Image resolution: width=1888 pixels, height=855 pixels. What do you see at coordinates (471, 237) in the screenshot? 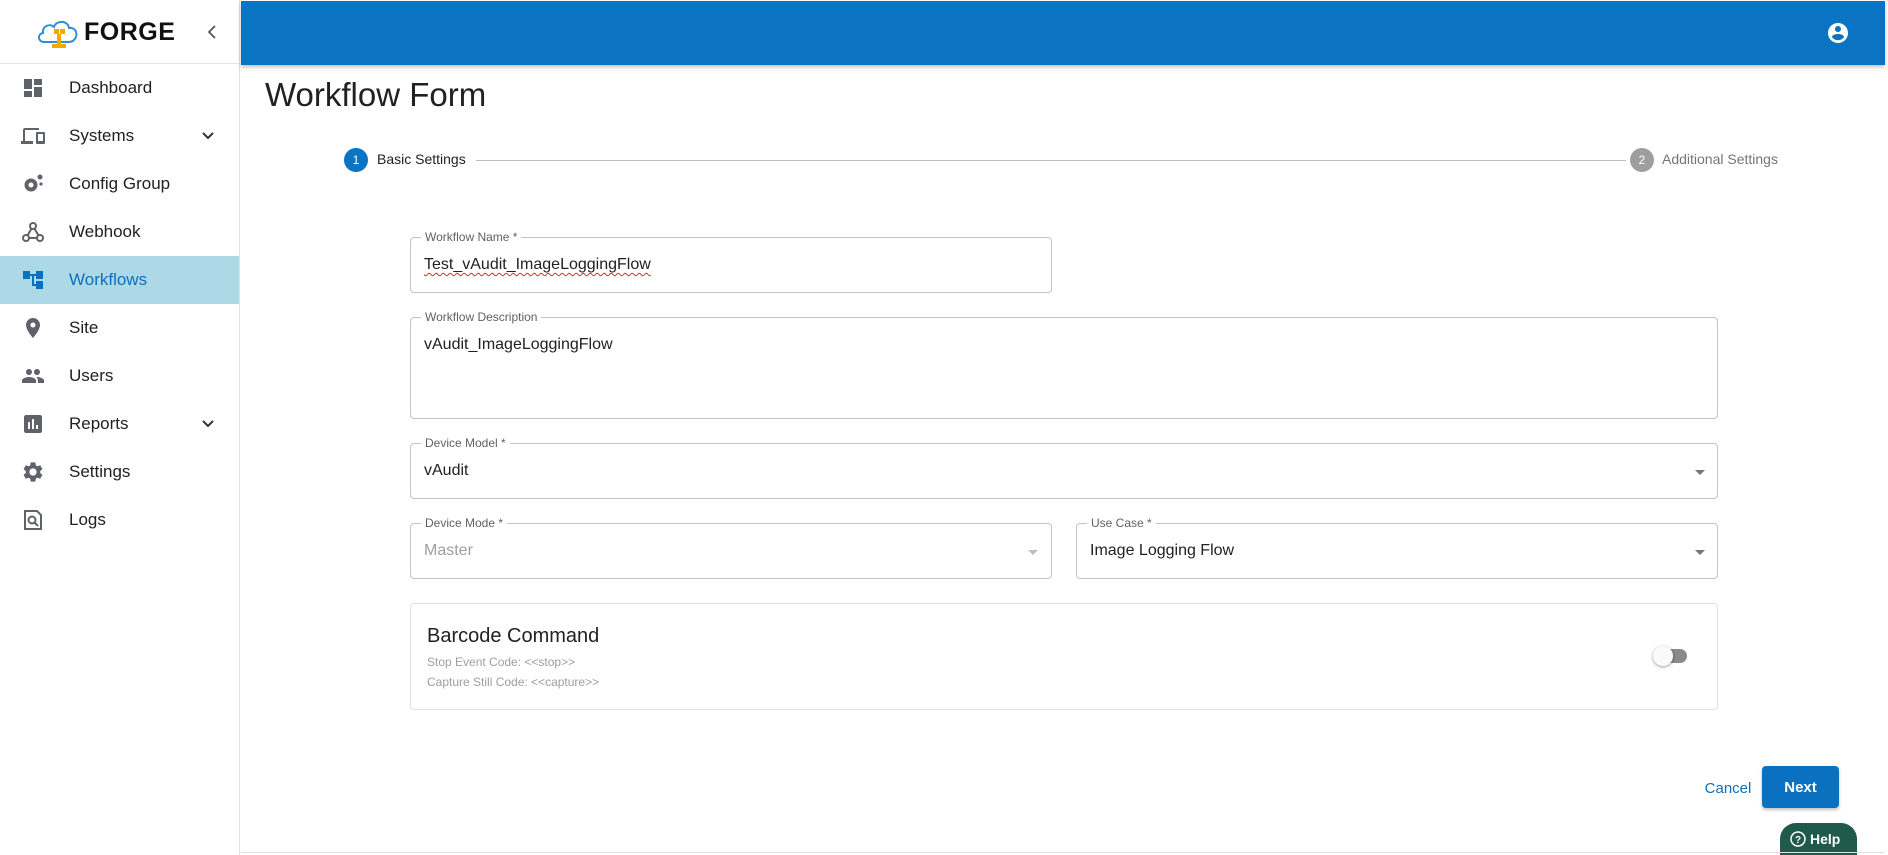
I see `workflow-name-label: Workflow Name *` at bounding box center [471, 237].